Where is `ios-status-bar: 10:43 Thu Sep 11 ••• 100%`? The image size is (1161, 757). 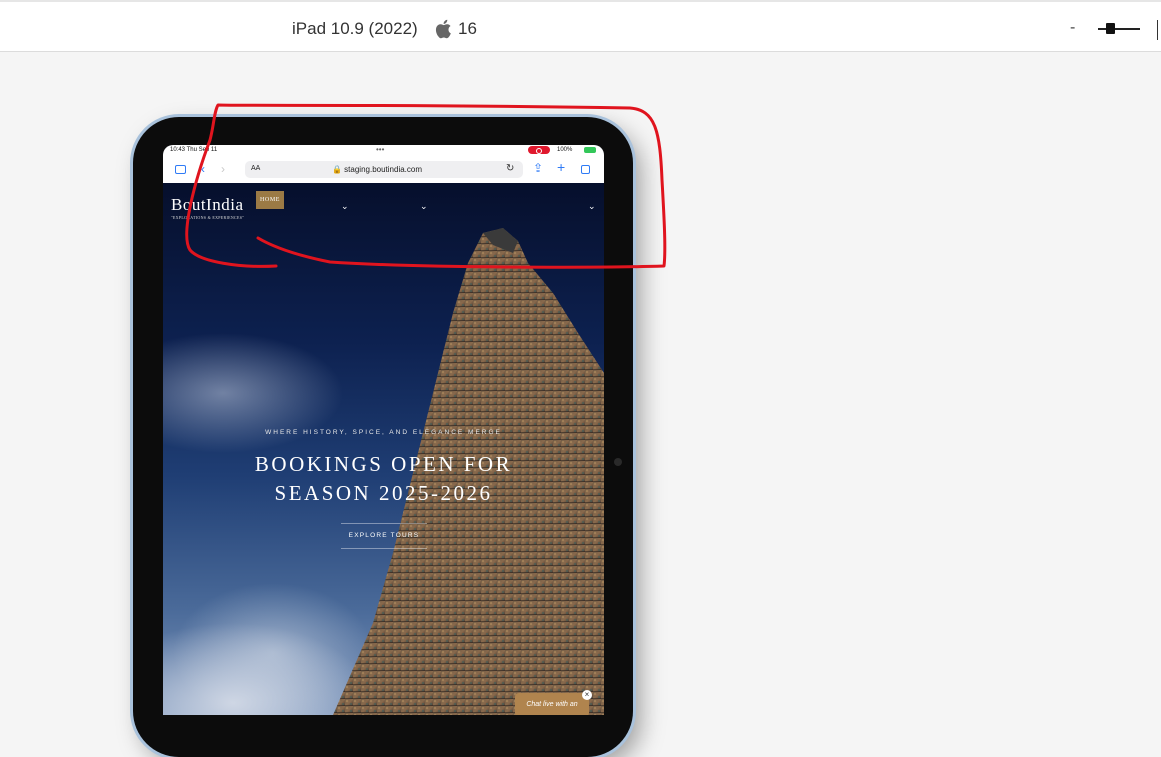
ios-status-bar: 10:43 Thu Sep 11 ••• 100% is located at coordinates (383, 151).